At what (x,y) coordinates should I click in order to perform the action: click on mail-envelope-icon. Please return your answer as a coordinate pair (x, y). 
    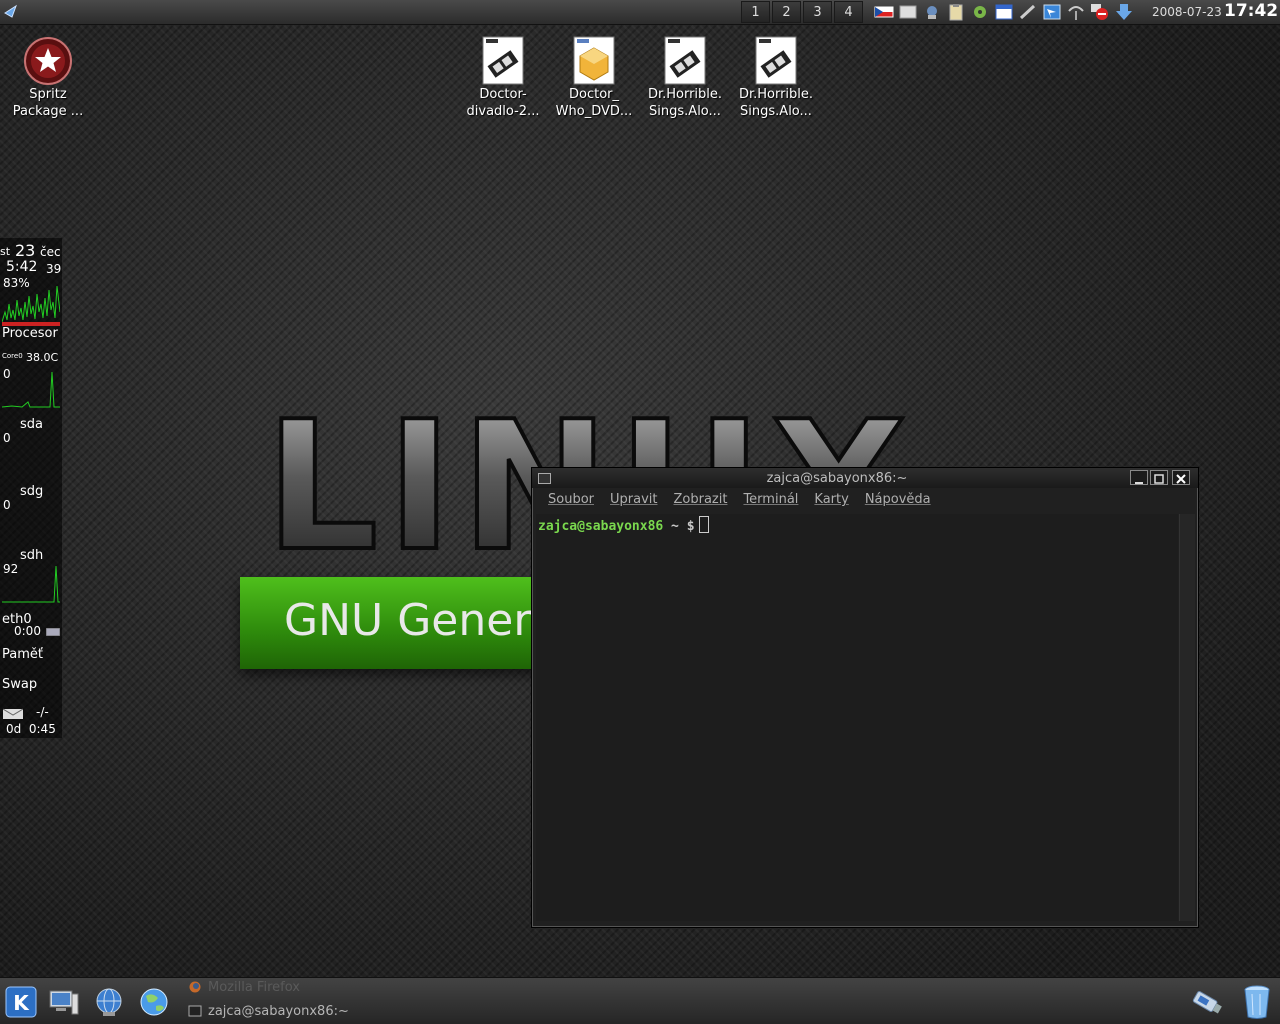
    Looking at the image, I should click on (13, 713).